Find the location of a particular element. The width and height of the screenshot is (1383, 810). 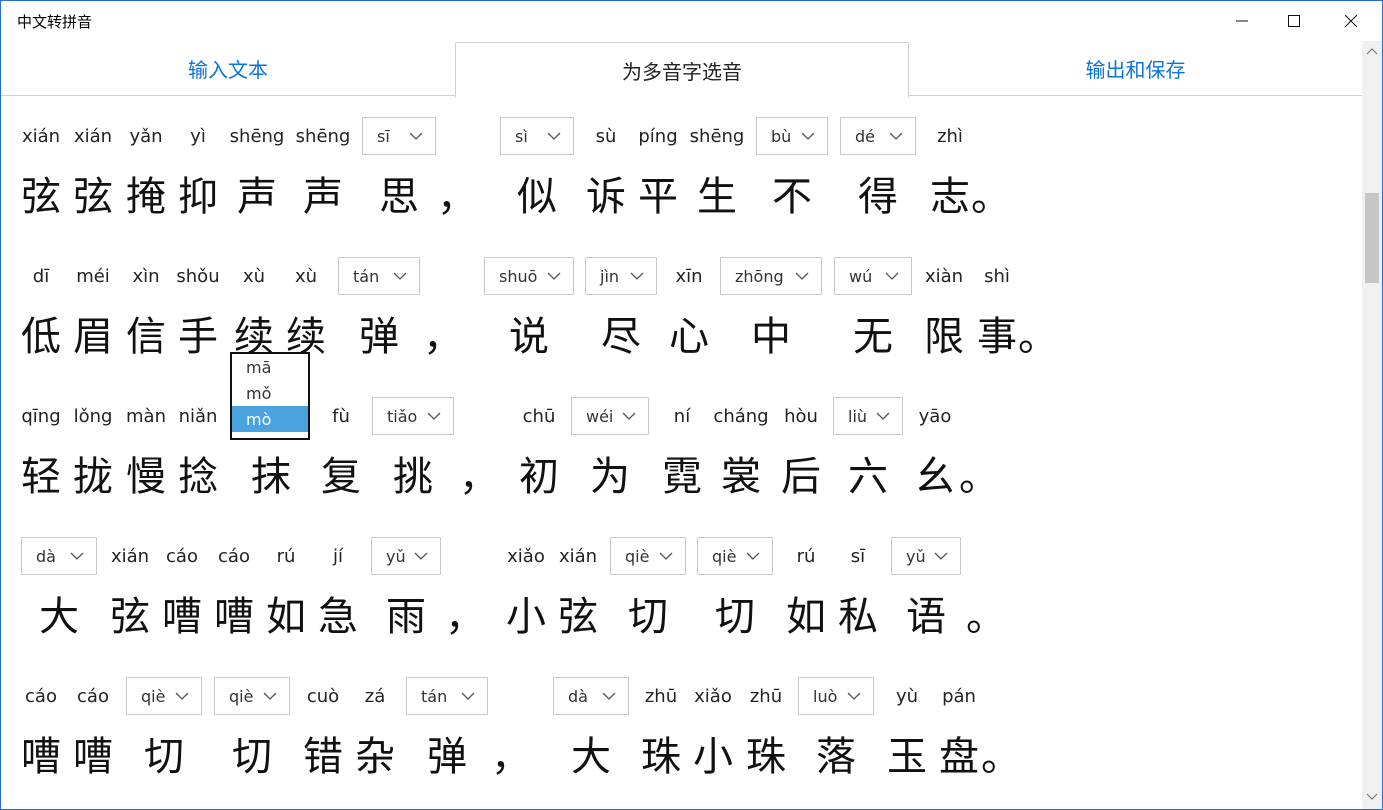

pinyin-dropdown: zhōng is located at coordinates (771, 276).